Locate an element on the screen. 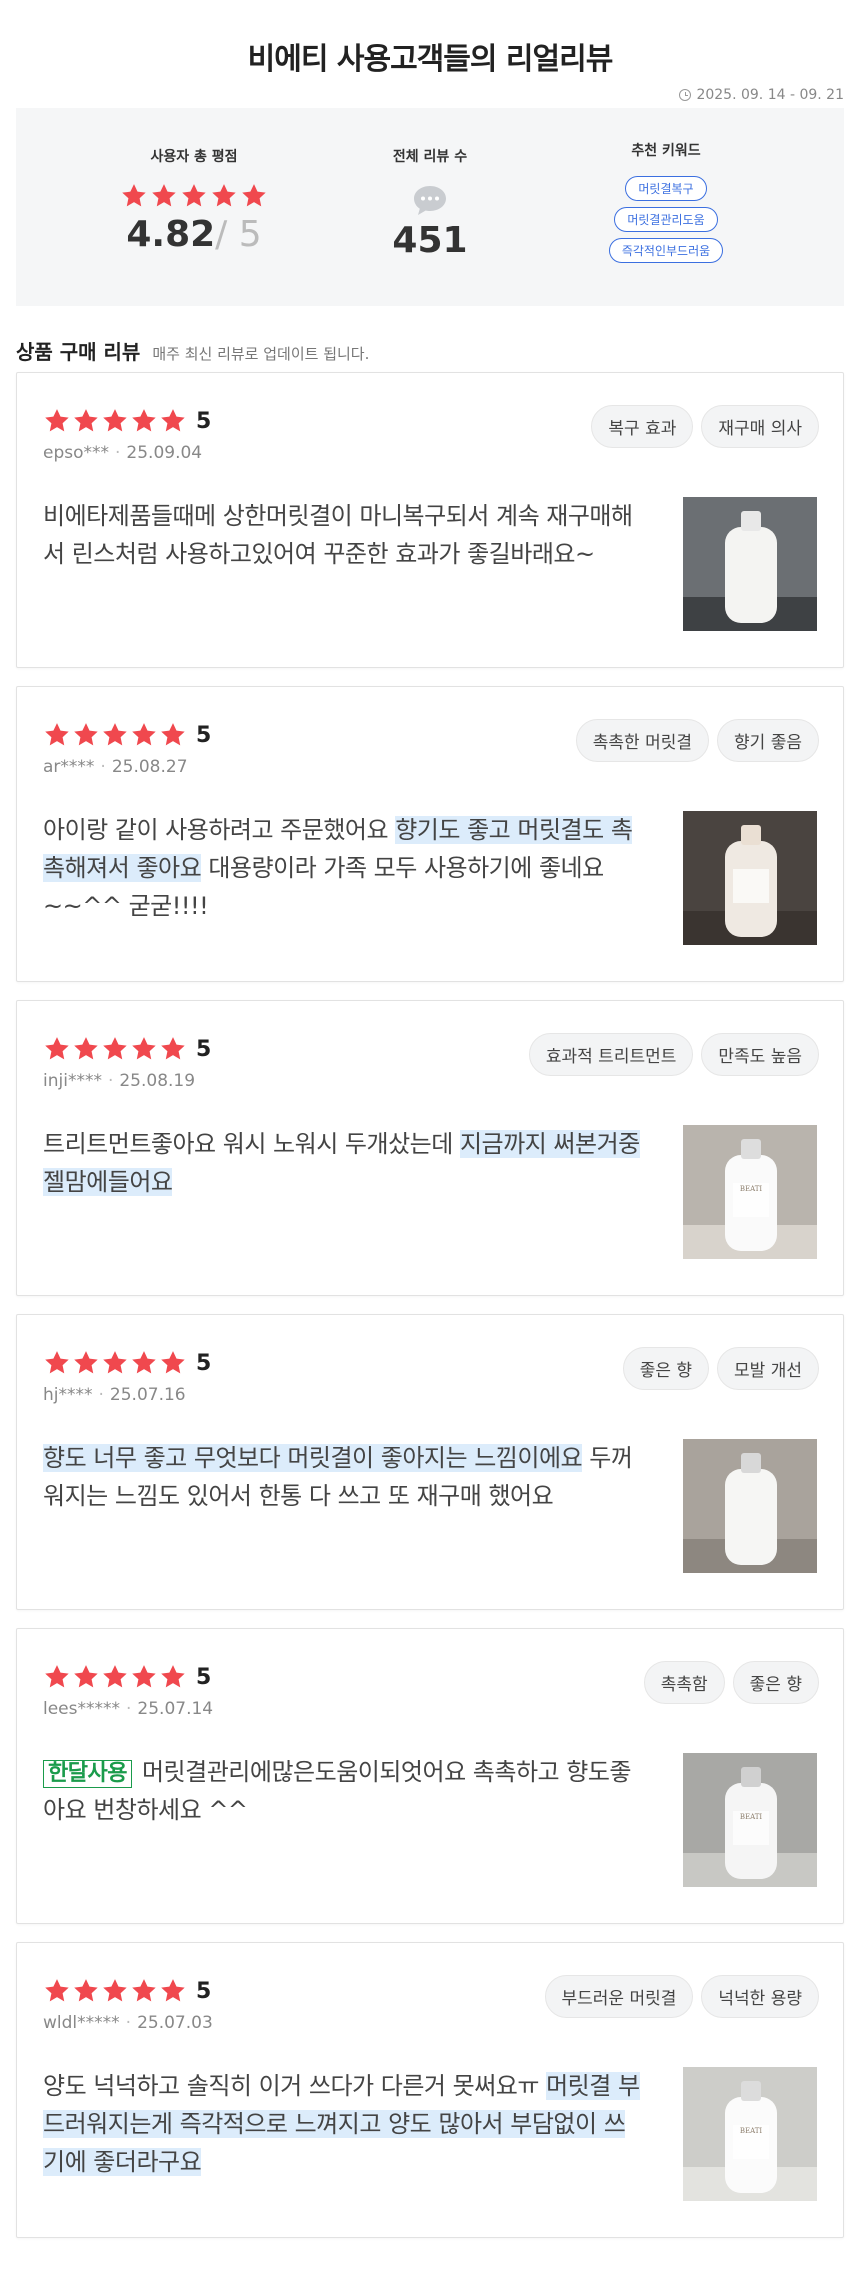 The height and width of the screenshot is (2279, 860). keyword-list: 머릿결복구 머릿결관리도움 즉각적인부드러움 is located at coordinates (666, 219).